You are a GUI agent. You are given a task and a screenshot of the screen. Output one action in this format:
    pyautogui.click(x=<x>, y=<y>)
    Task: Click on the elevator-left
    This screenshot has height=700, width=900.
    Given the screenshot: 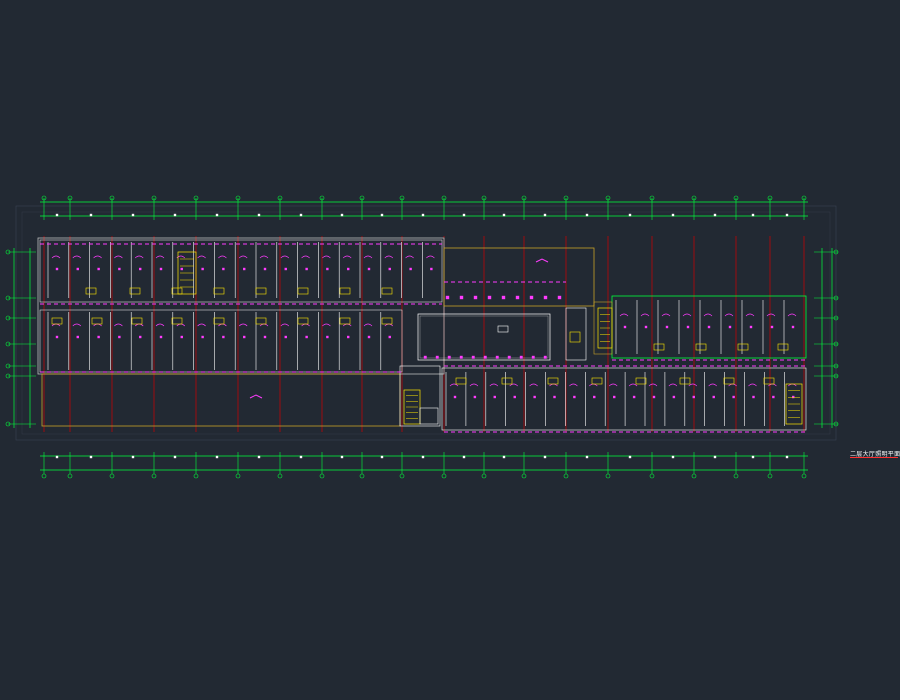 What is the action you would take?
    pyautogui.click(x=429, y=416)
    